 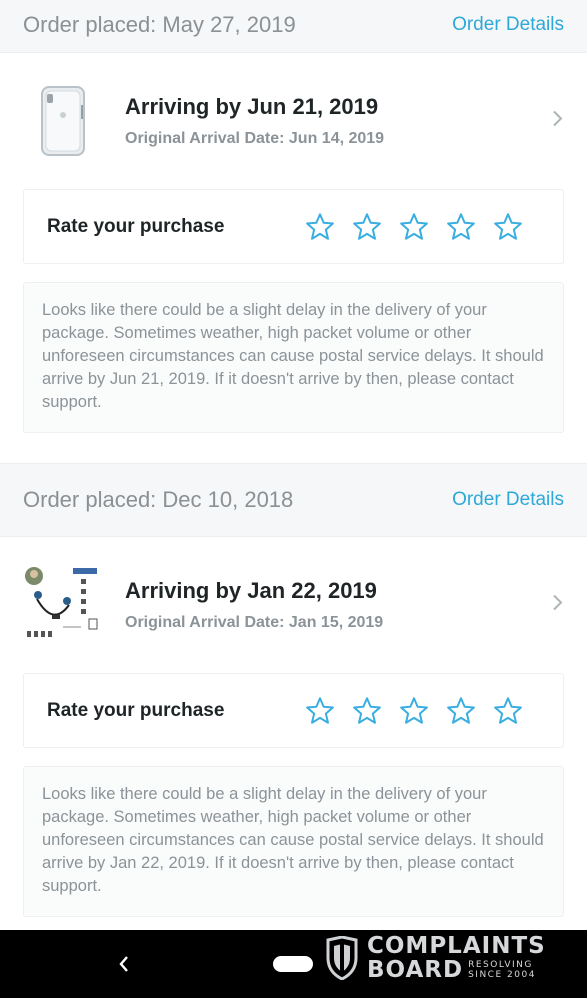 I want to click on watermark-tag-1: RESOLVING, so click(x=500, y=965).